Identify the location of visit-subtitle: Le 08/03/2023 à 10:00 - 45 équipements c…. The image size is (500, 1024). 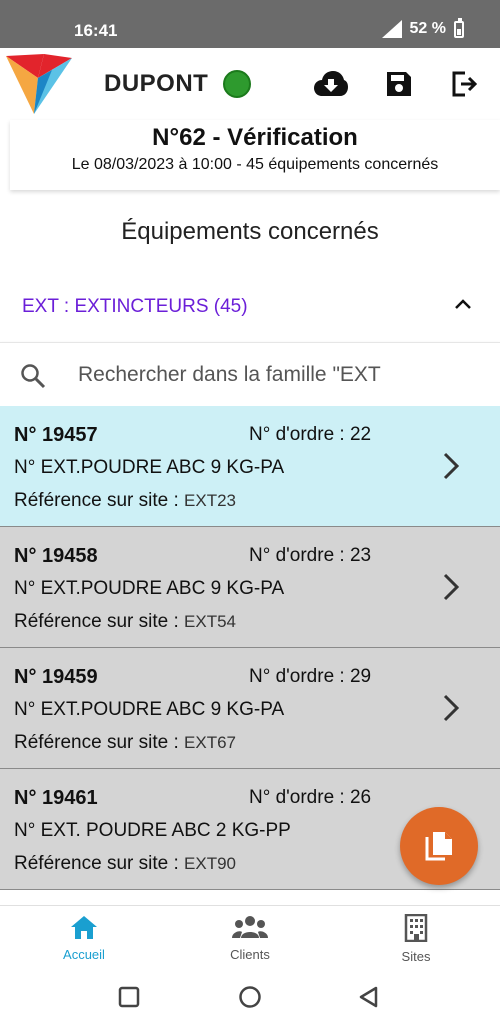
(255, 164).